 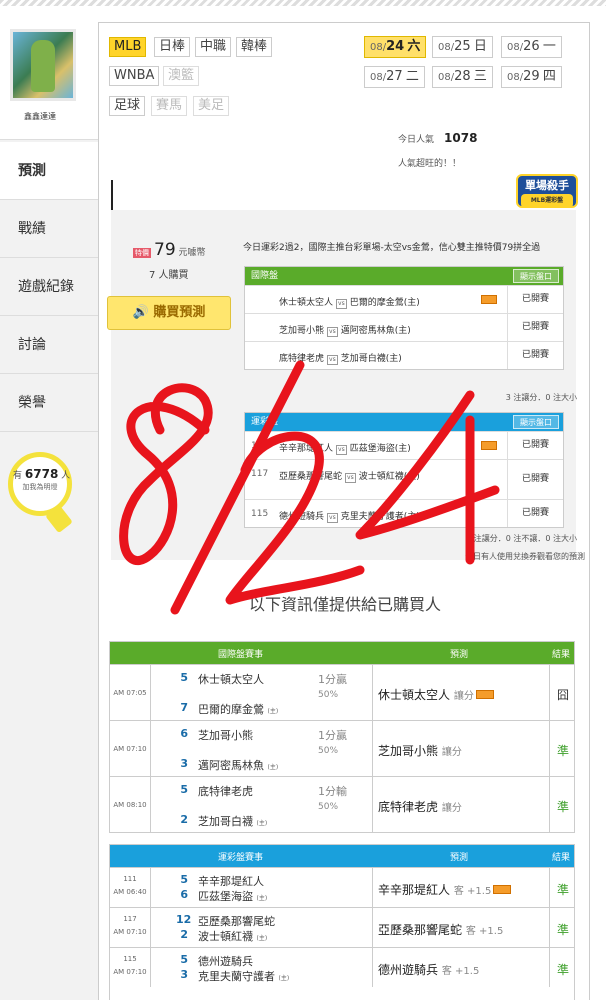 I want to click on avatar, so click(x=43, y=65).